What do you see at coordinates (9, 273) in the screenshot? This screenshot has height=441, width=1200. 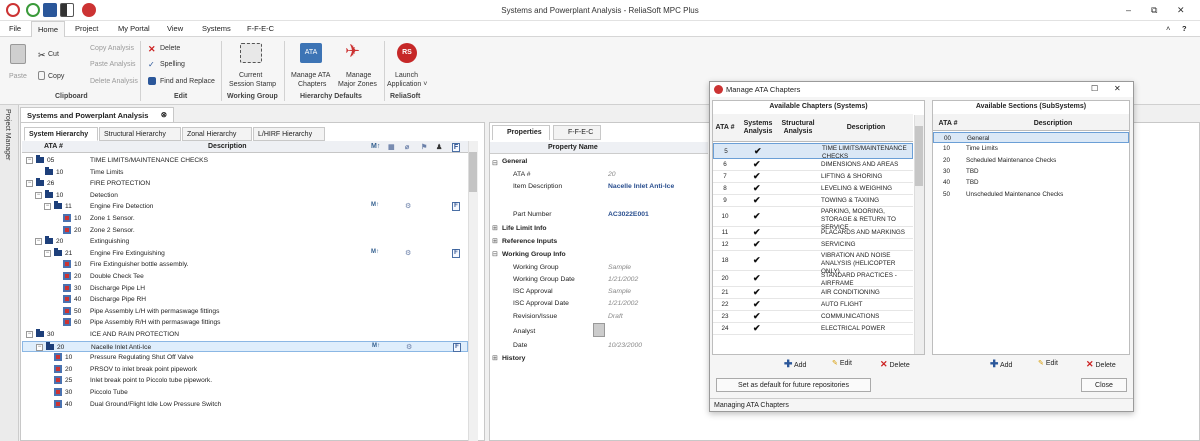 I see `project-manager-tab: Project Manager` at bounding box center [9, 273].